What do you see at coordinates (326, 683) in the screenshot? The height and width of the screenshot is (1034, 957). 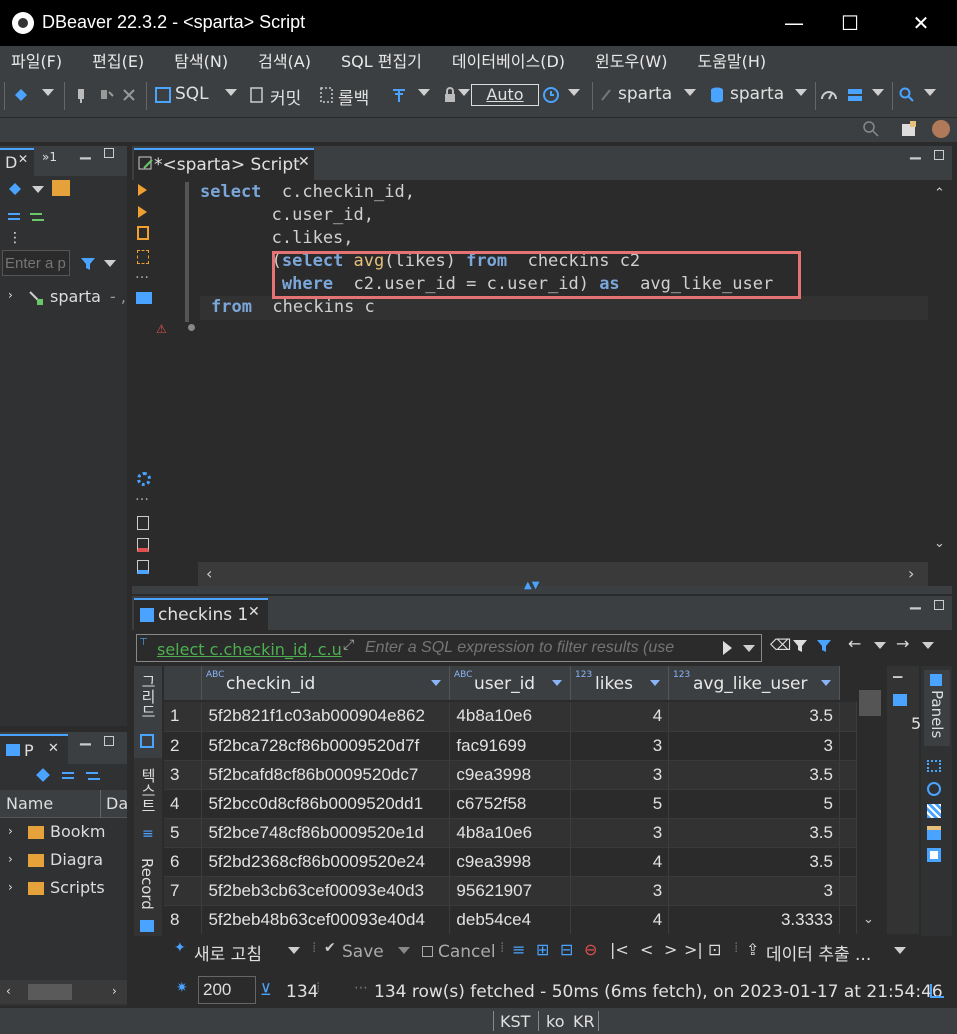 I see `column-header-checkin-id: ABC checkin_id` at bounding box center [326, 683].